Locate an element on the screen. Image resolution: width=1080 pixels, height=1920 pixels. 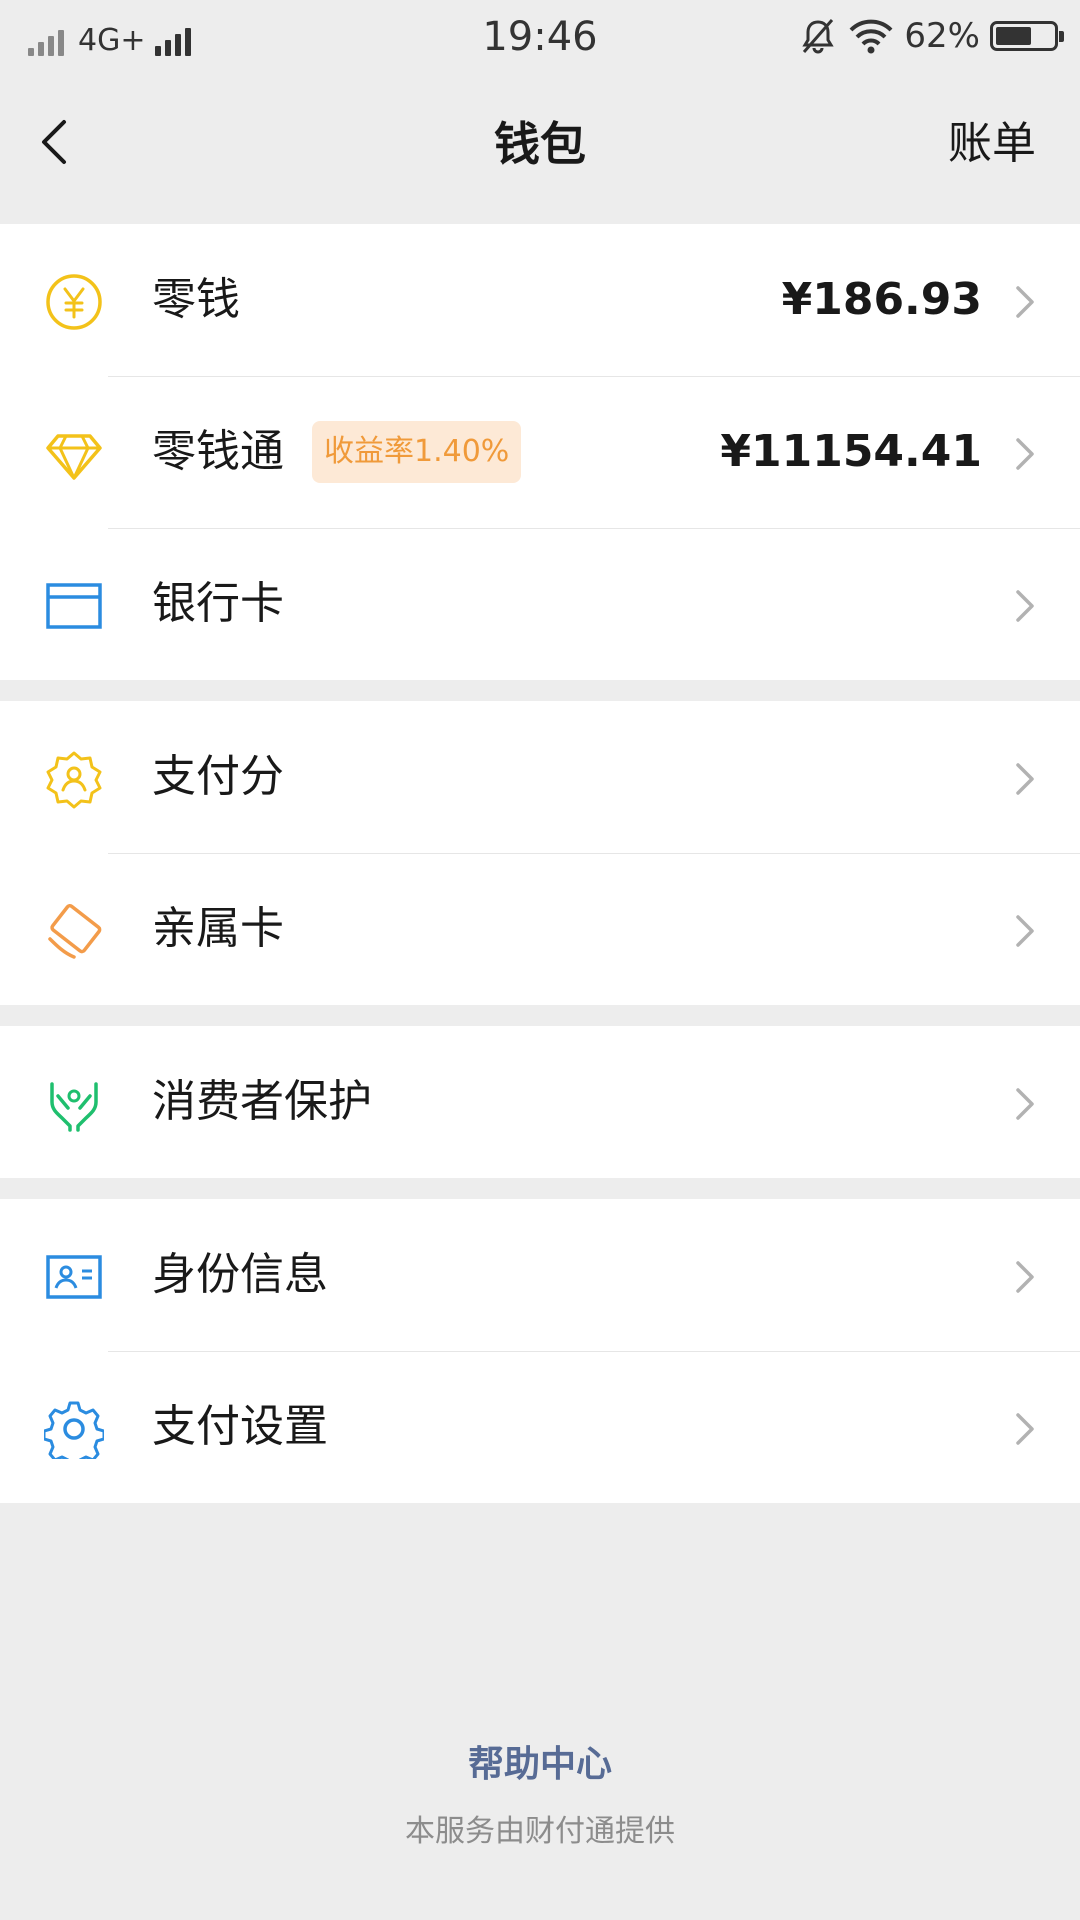
yuan-coin-icon is located at coordinates (74, 302).